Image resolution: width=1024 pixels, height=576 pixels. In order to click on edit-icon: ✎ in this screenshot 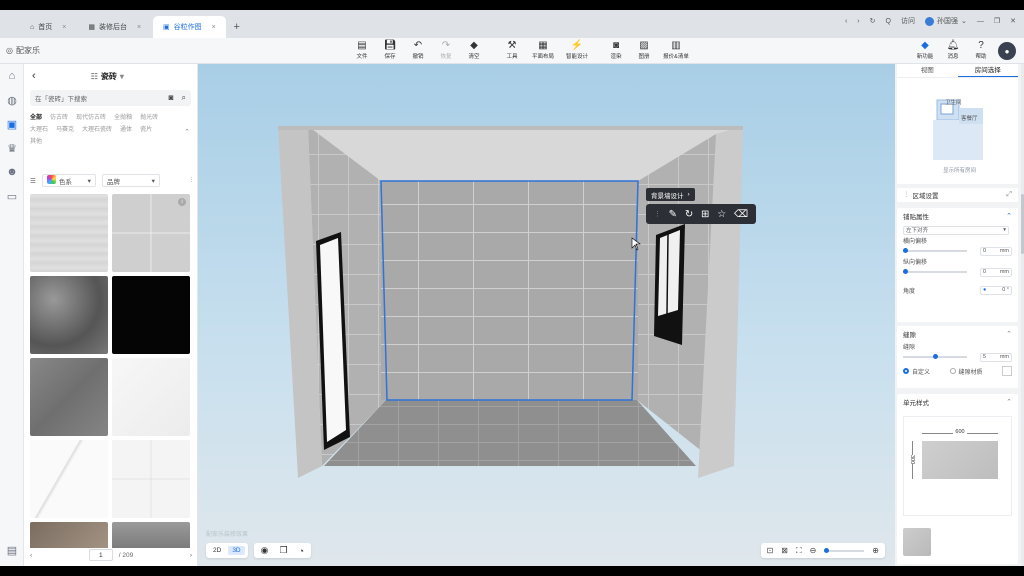, I will do `click(673, 214)`.